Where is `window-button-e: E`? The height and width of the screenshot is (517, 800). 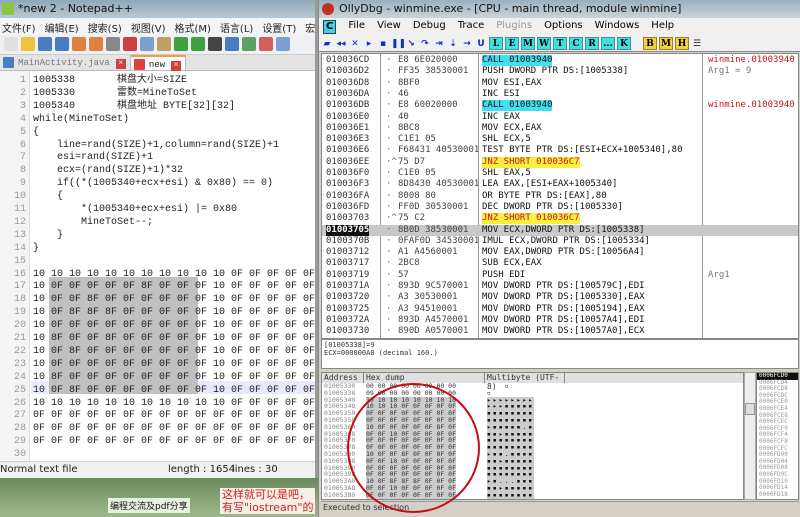
window-button-e: E is located at coordinates (512, 43).